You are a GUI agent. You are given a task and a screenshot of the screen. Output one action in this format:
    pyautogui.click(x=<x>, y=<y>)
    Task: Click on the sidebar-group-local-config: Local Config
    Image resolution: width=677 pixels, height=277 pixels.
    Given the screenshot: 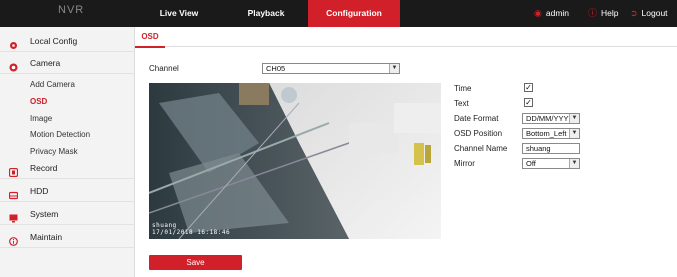 What is the action you would take?
    pyautogui.click(x=67, y=41)
    